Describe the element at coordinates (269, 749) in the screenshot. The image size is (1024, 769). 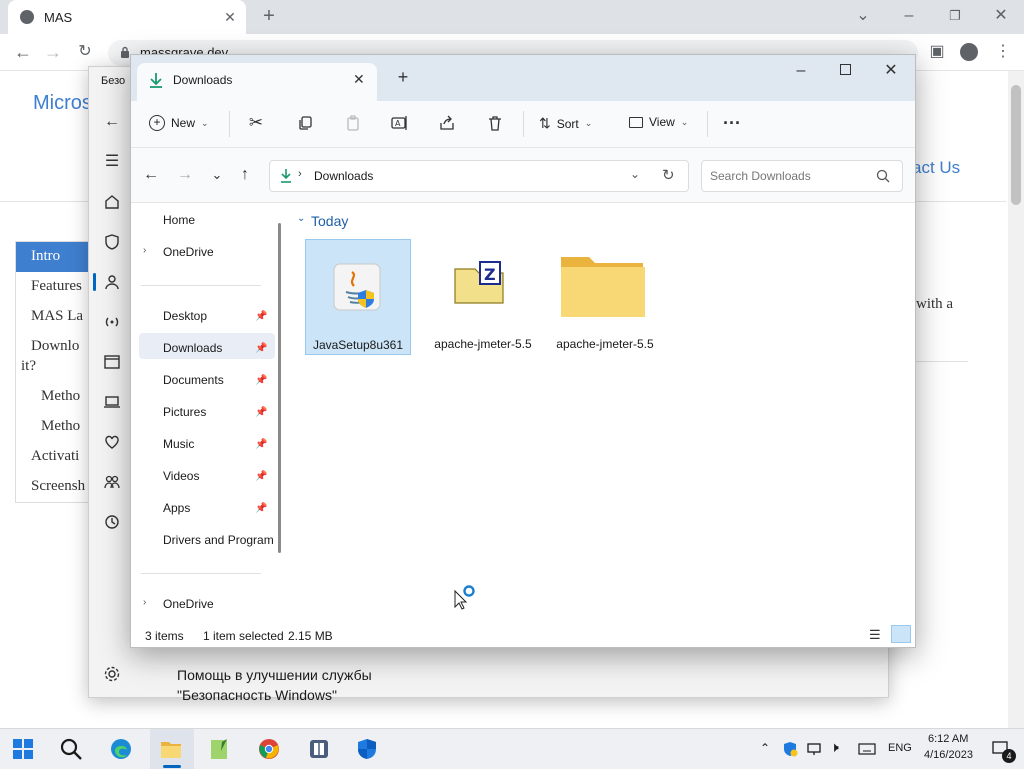
I see `chrome-icon` at that location.